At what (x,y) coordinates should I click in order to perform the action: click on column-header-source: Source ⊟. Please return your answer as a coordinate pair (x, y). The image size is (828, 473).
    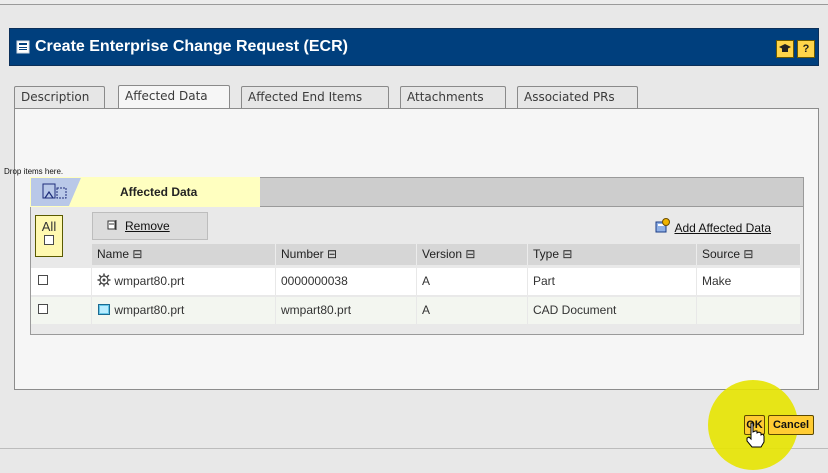
    Looking at the image, I should click on (749, 254).